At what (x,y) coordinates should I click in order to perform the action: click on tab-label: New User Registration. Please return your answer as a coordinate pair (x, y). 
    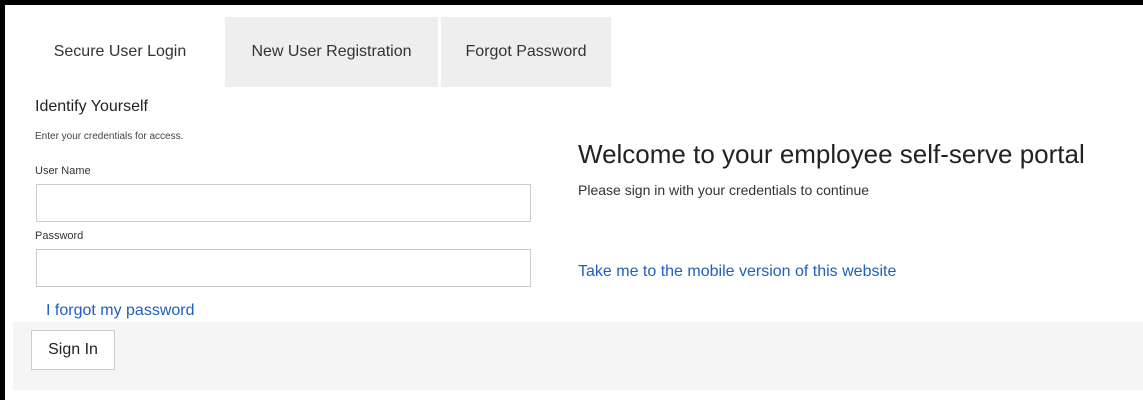
    Looking at the image, I should click on (331, 51).